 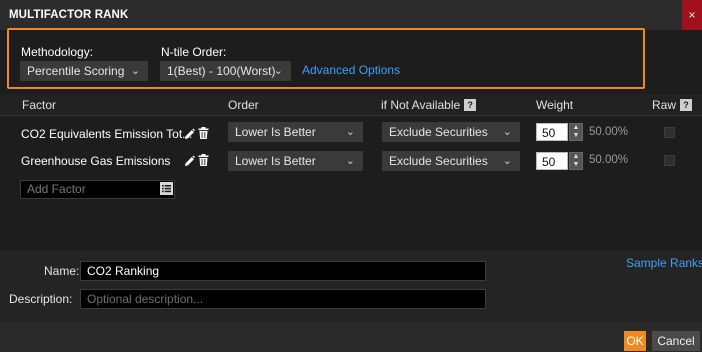 I want to click on col-if-not-available: if Not Available?, so click(x=429, y=105).